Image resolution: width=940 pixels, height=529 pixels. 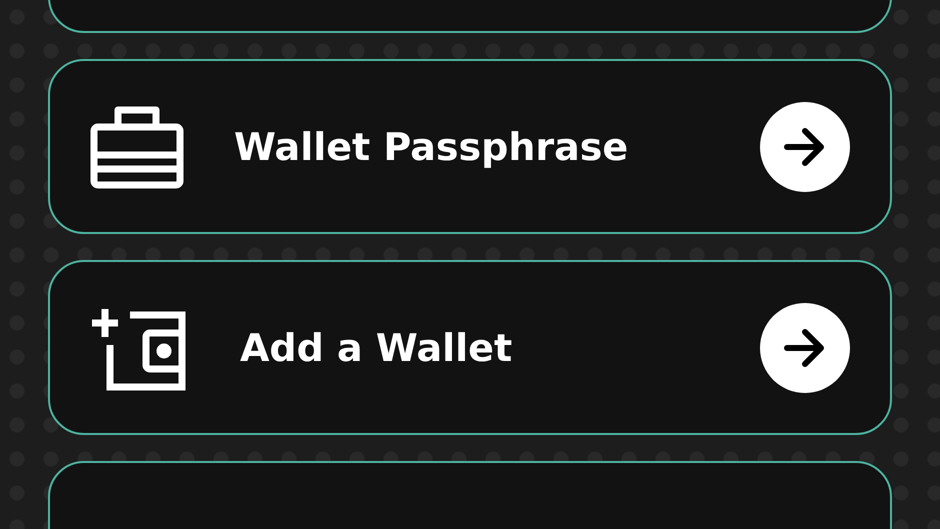 I want to click on menu-label: Wallet Passphrase, so click(x=432, y=146).